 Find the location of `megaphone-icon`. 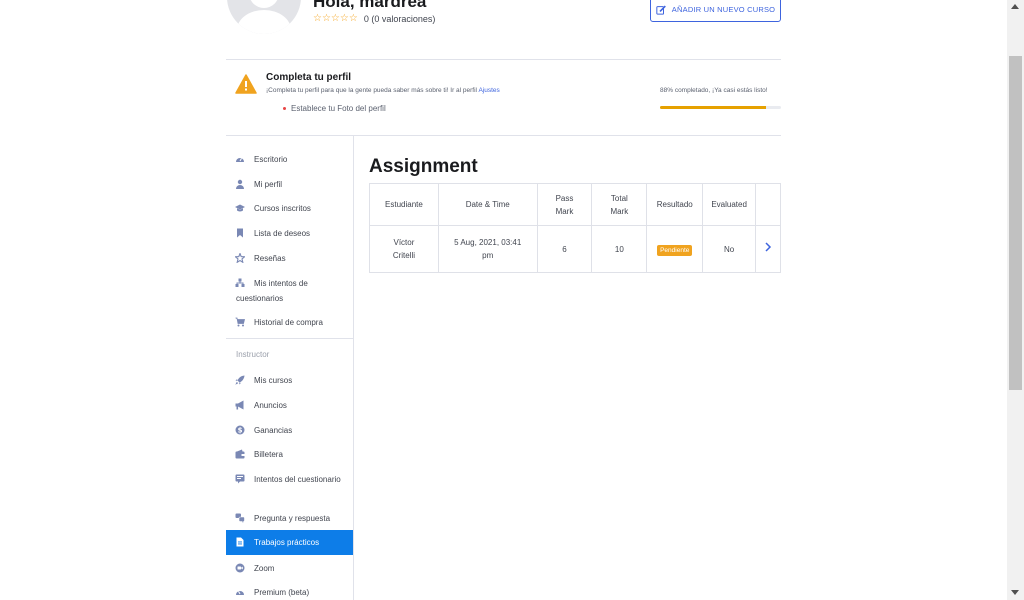

megaphone-icon is located at coordinates (239, 405).